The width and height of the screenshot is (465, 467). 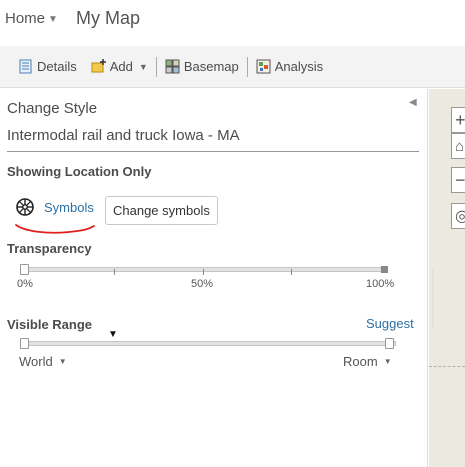 I want to click on zoom-in-button: +, so click(x=458, y=120).